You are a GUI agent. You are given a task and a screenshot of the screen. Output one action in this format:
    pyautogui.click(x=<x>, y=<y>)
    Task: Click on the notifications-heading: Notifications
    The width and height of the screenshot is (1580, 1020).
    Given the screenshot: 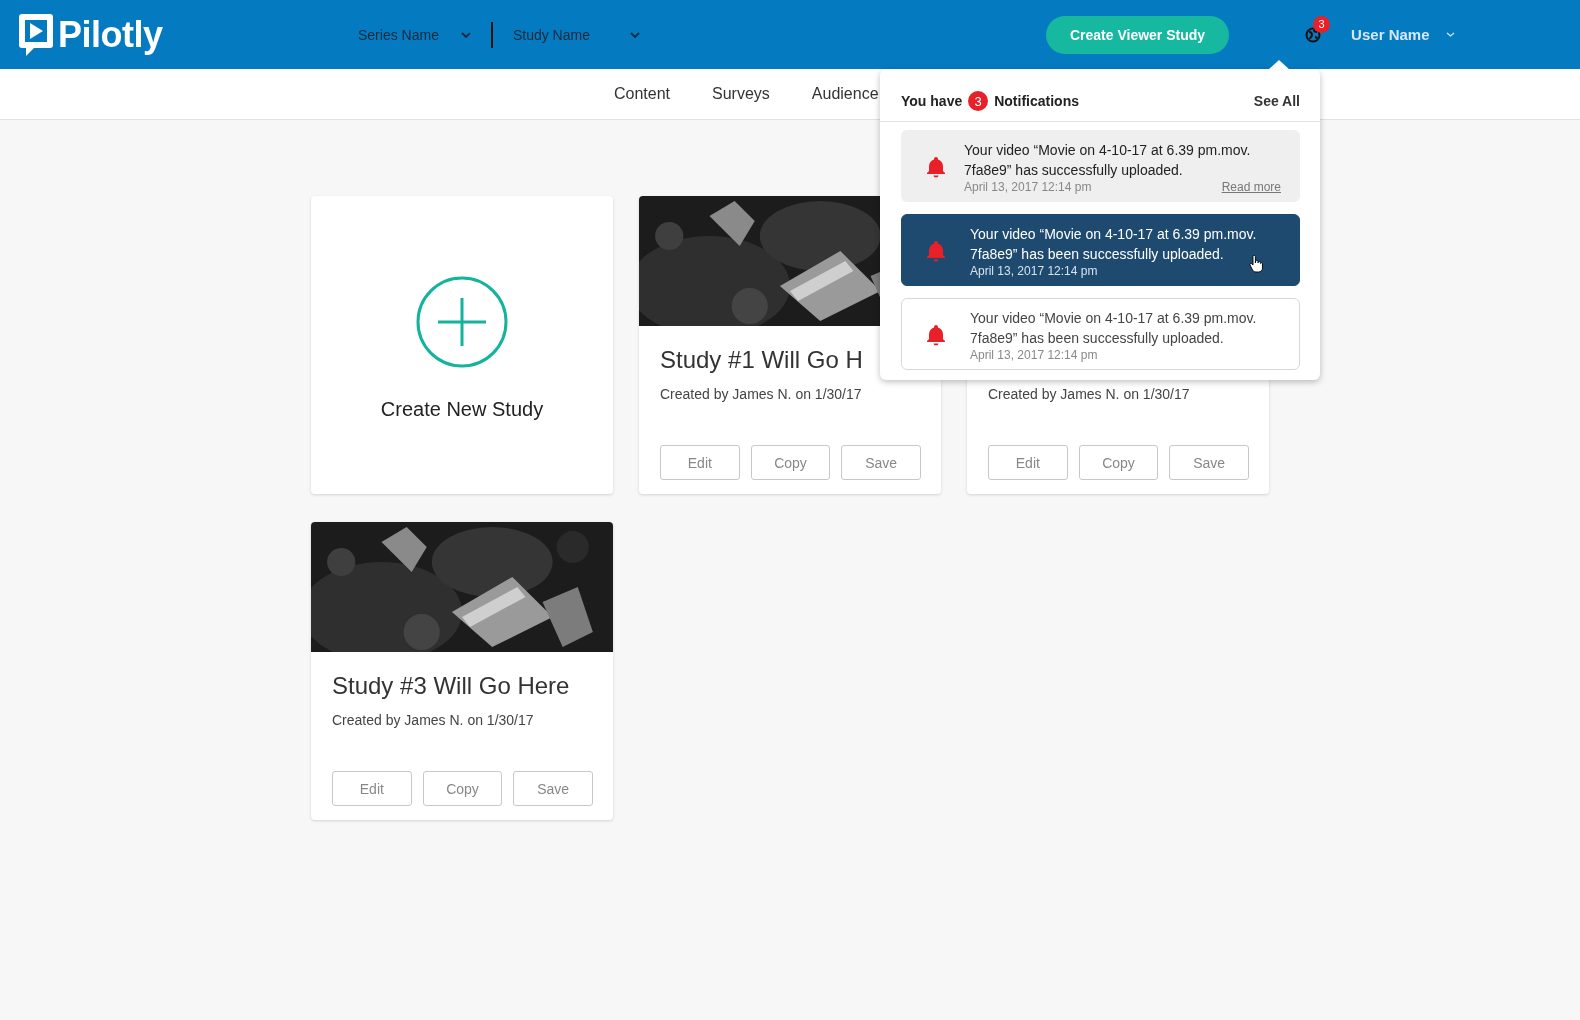 What is the action you would take?
    pyautogui.click(x=1036, y=101)
    